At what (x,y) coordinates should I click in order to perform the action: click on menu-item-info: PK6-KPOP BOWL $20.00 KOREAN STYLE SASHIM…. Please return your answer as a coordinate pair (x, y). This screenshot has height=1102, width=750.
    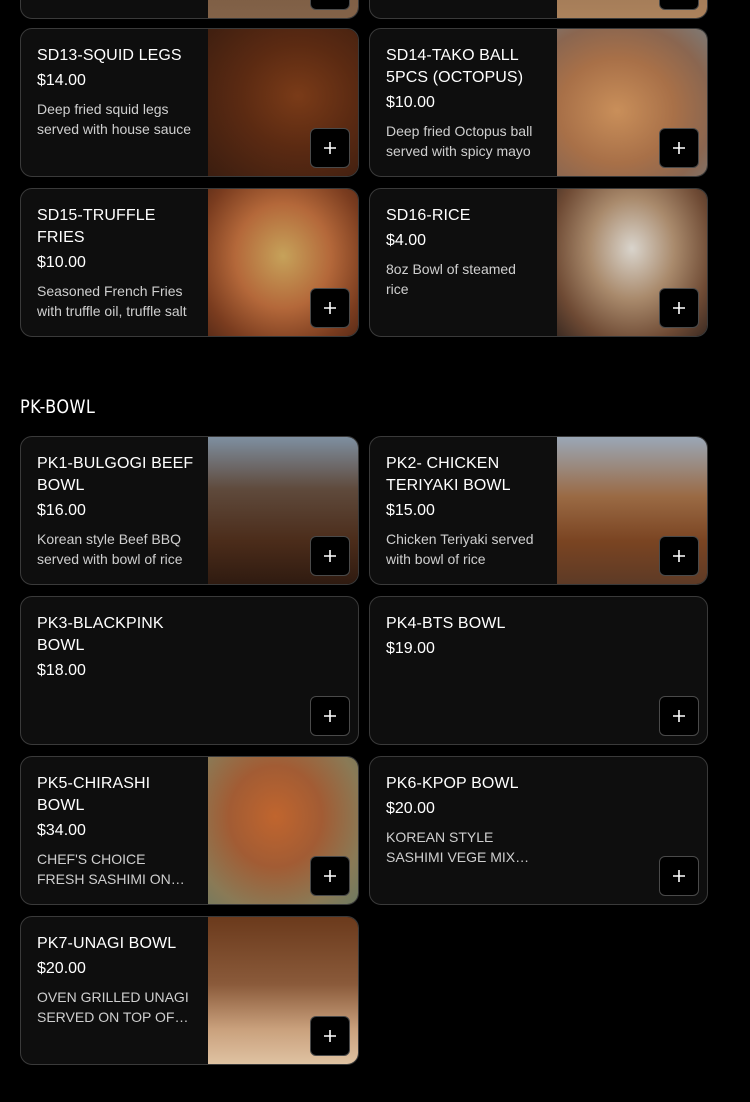
    Looking at the image, I should click on (536, 820).